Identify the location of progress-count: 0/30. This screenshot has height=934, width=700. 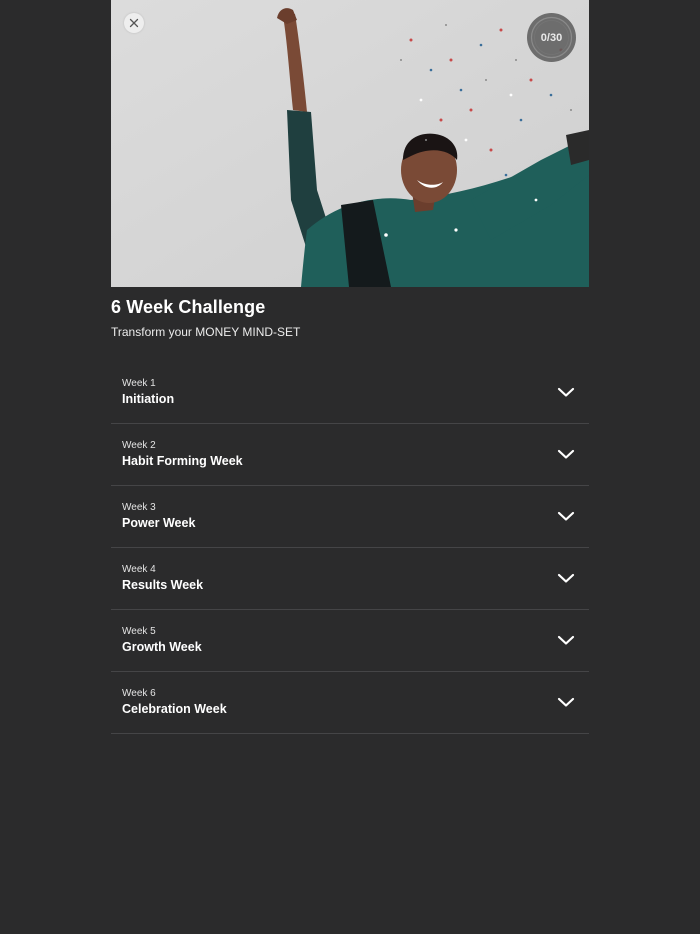
(551, 37).